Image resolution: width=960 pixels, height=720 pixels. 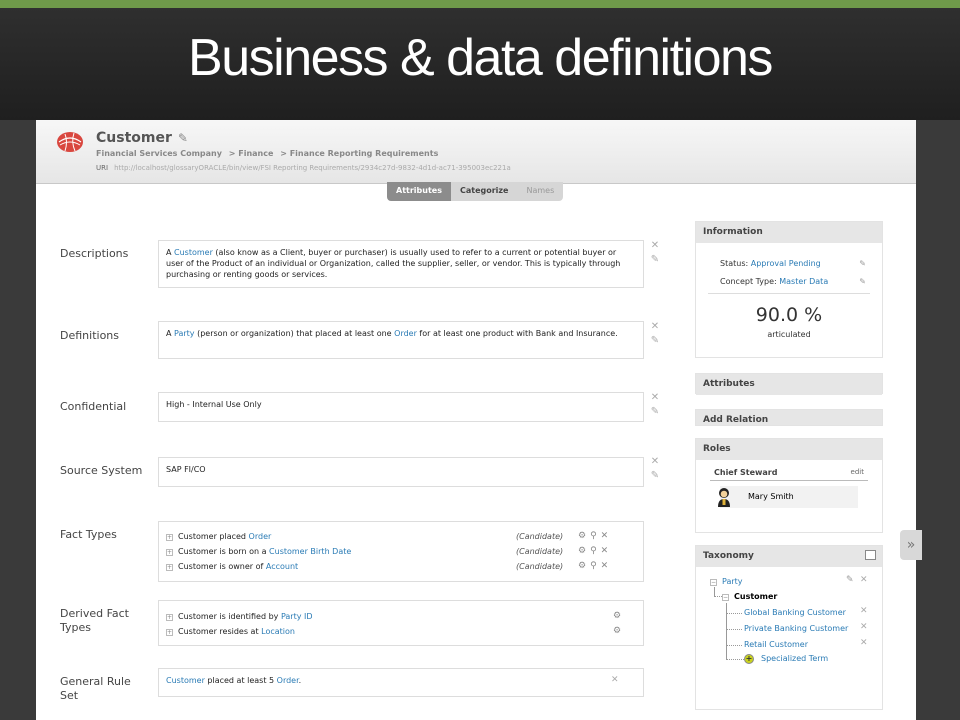 What do you see at coordinates (794, 659) in the screenshot?
I see `add-specialized-term-link: Specialized Term` at bounding box center [794, 659].